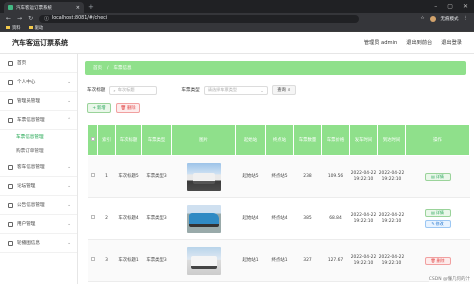  Describe the element at coordinates (31, 205) in the screenshot. I see `sidebar-item-label: 公告信息管理` at that location.